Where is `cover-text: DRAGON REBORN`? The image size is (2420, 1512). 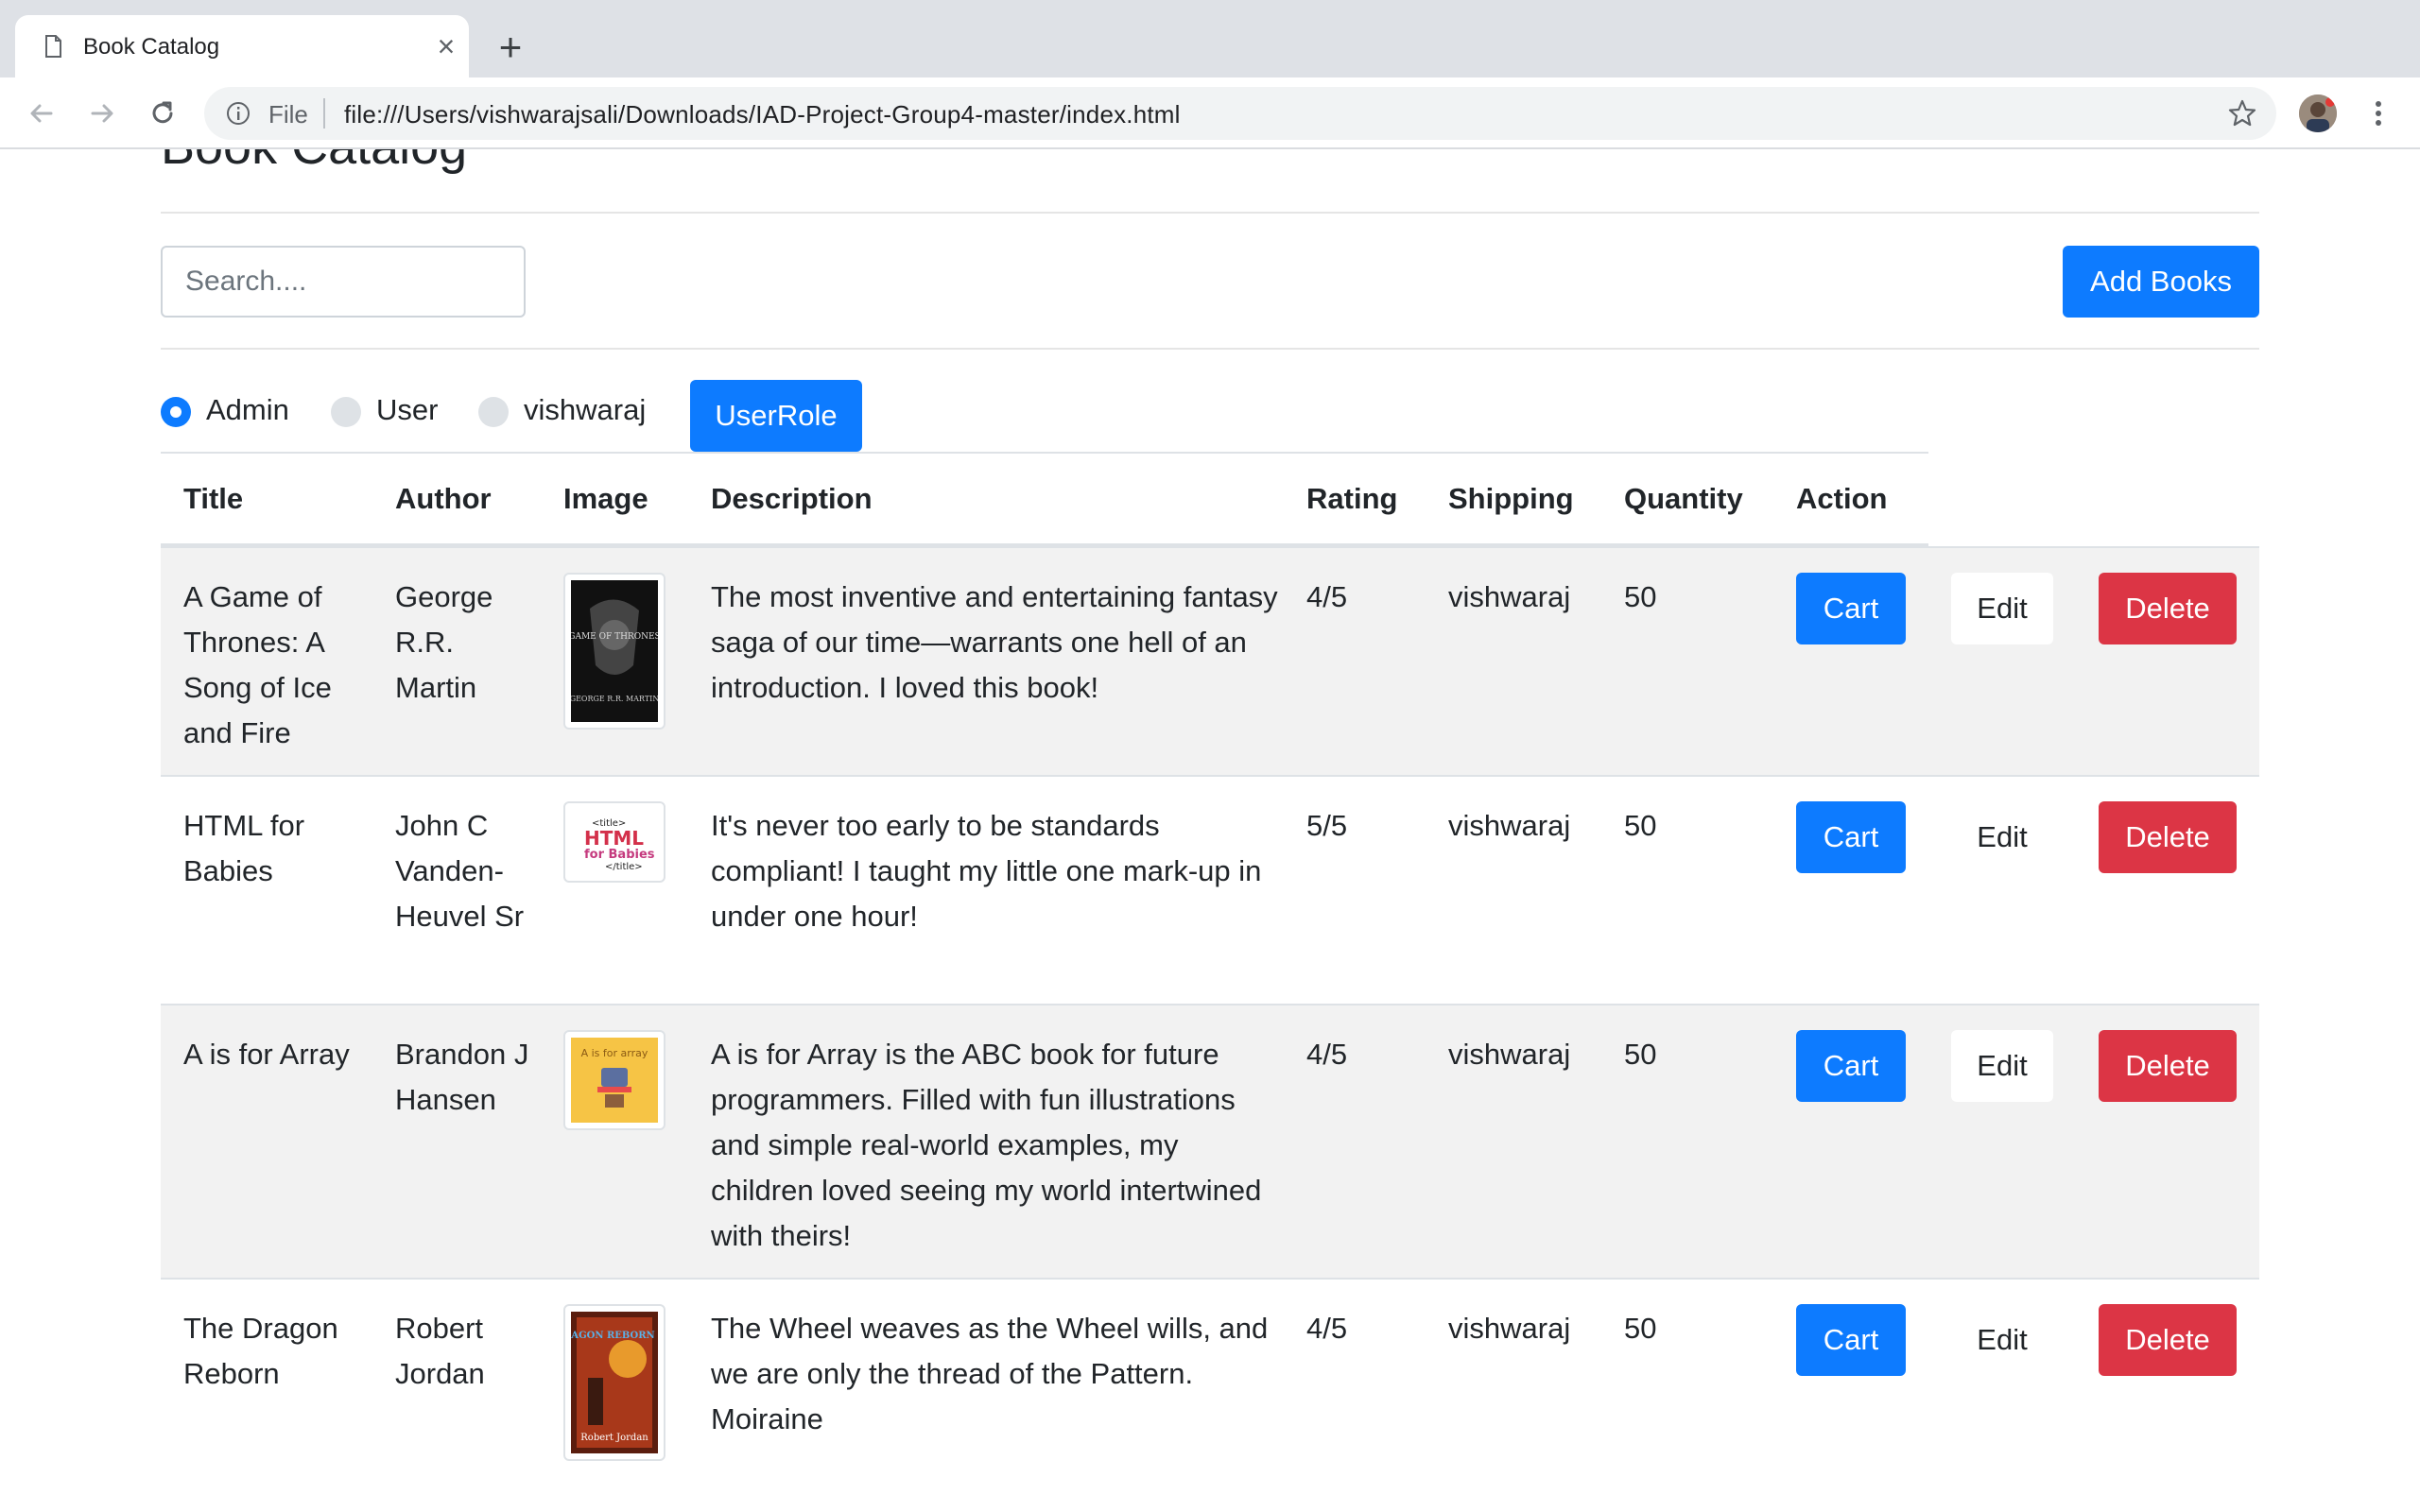 cover-text: DRAGON REBORN is located at coordinates (613, 1336).